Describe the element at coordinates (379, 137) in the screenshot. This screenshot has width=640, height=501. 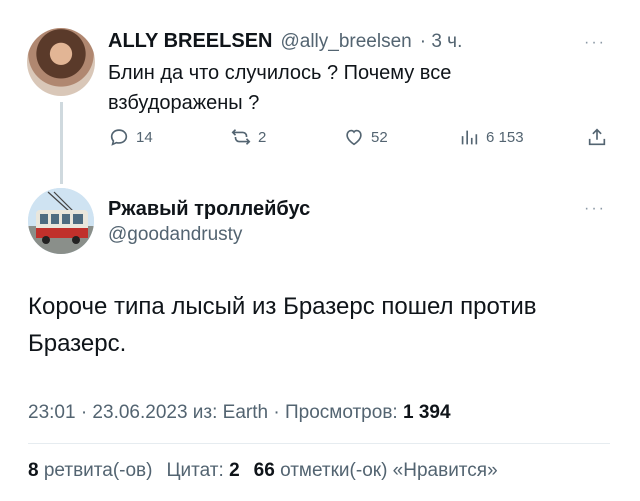
I see `like-count: 52` at that location.